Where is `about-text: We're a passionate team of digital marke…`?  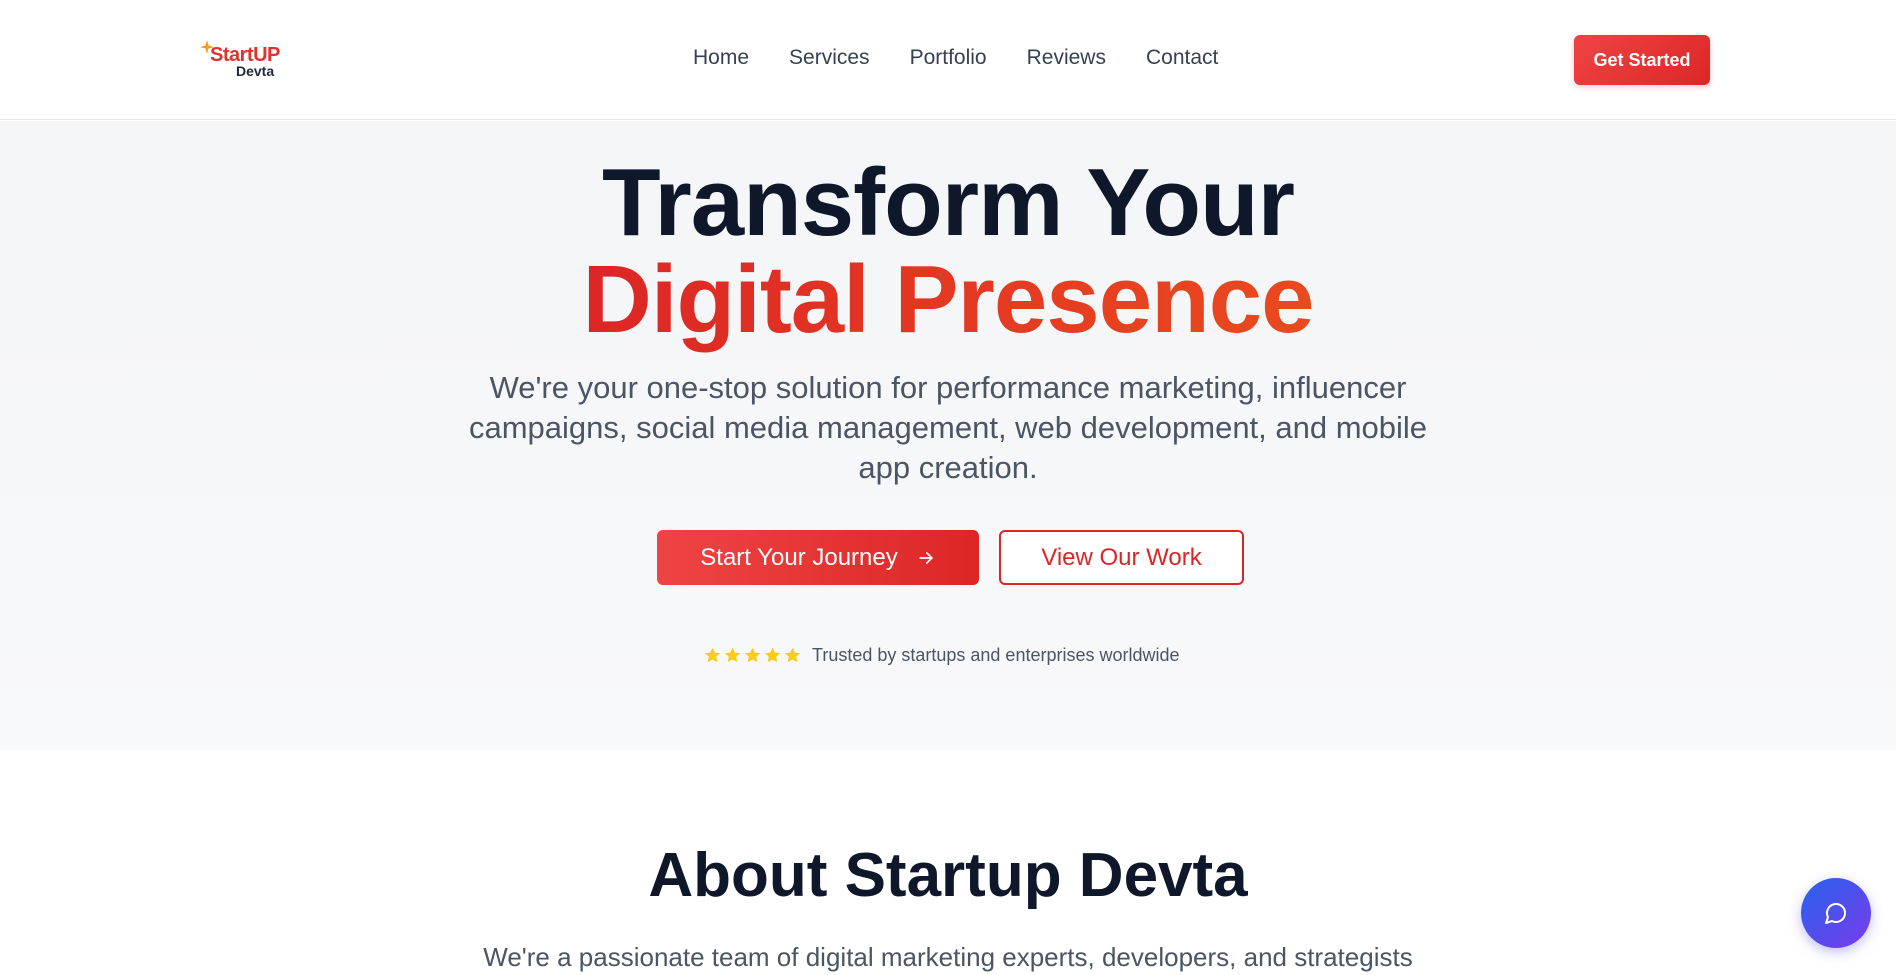
about-text: We're a passionate team of digital marke… is located at coordinates (948, 957).